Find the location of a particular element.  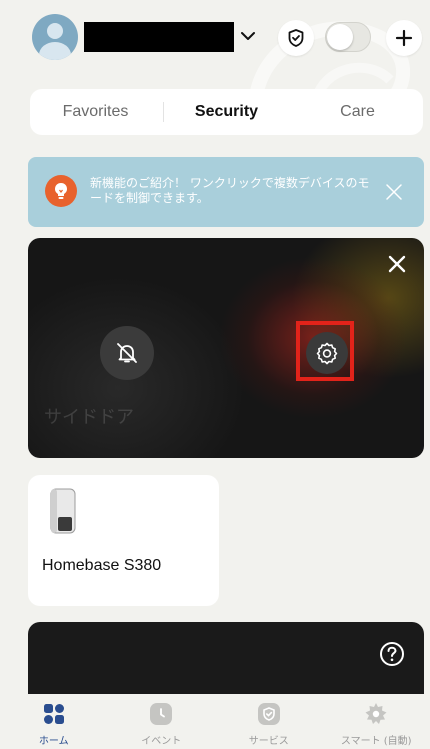

nav-services: サービス is located at coordinates (269, 721).